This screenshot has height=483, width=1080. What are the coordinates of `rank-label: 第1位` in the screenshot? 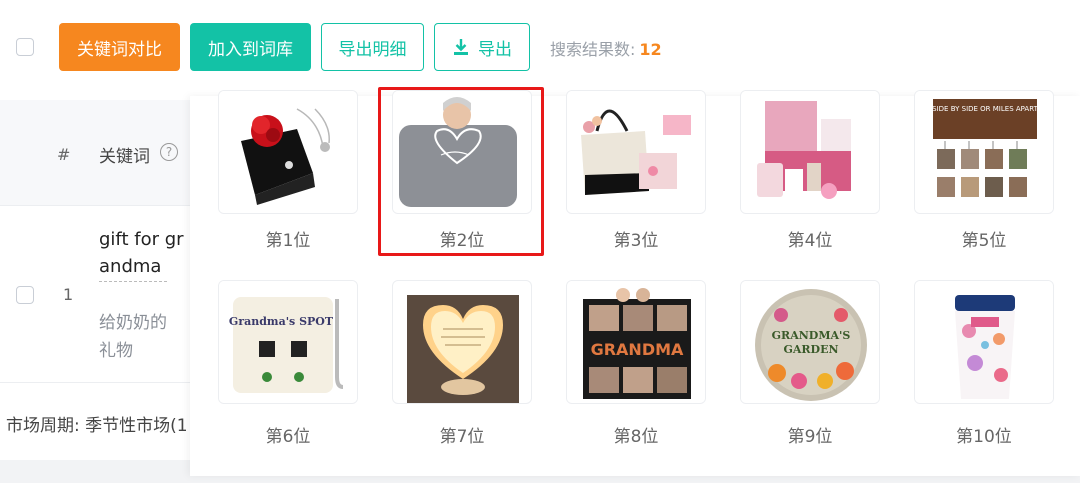 It's located at (288, 241).